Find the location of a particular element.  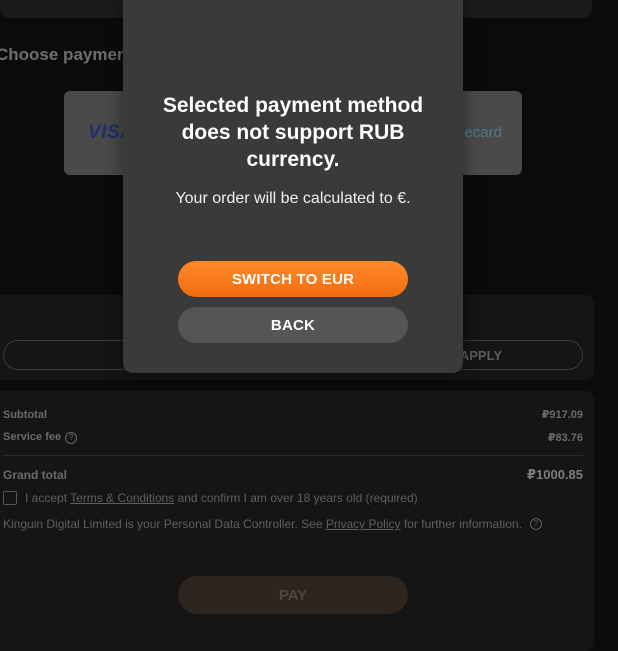

apply-button: APPLY is located at coordinates (481, 355).